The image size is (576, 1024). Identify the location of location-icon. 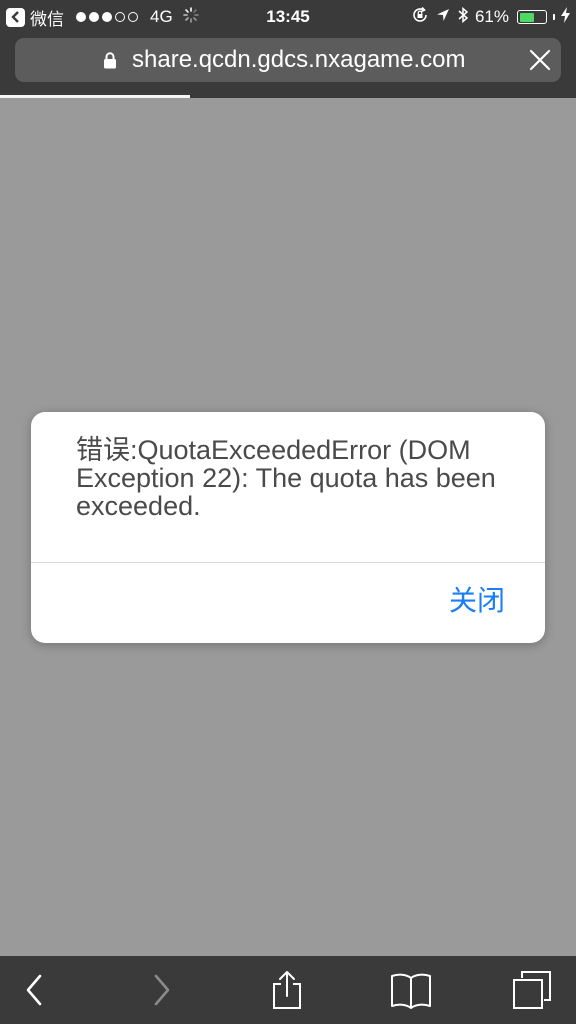
(443, 17).